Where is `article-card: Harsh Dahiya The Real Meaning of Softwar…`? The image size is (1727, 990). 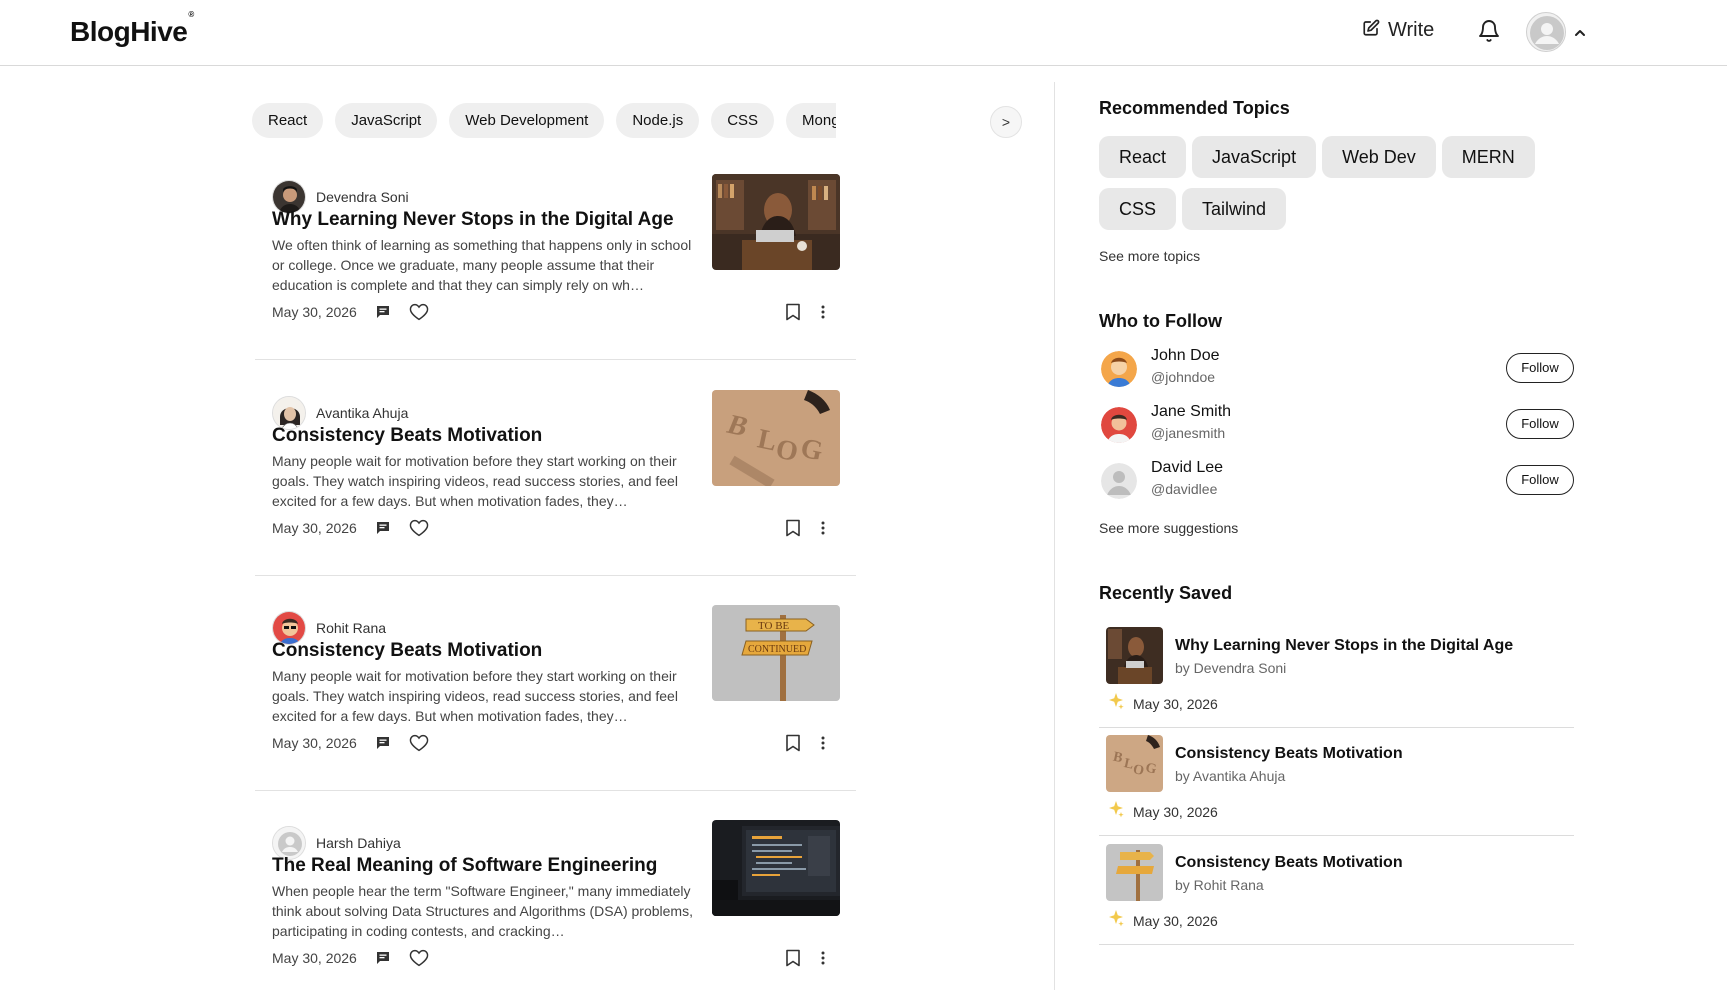 article-card: Harsh Dahiya The Real Meaning of Softwar… is located at coordinates (555, 900).